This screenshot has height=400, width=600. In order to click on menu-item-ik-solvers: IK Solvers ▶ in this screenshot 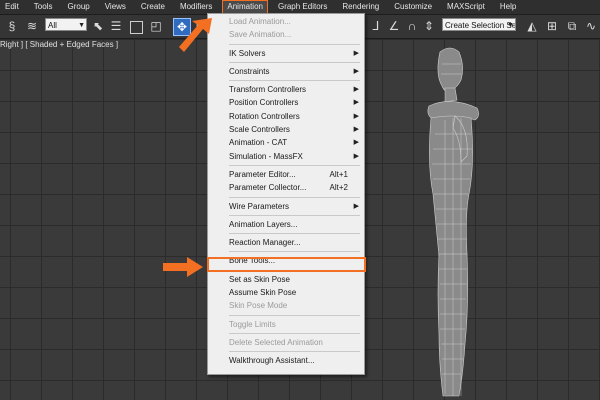, I will do `click(286, 53)`.